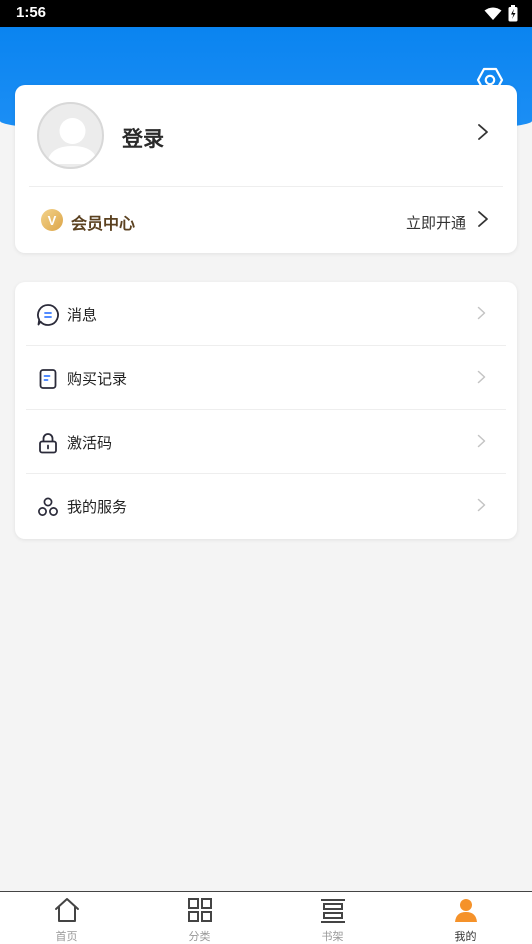  I want to click on bottom-tab-bar: 首页 分类 书架 我的, so click(266, 917).